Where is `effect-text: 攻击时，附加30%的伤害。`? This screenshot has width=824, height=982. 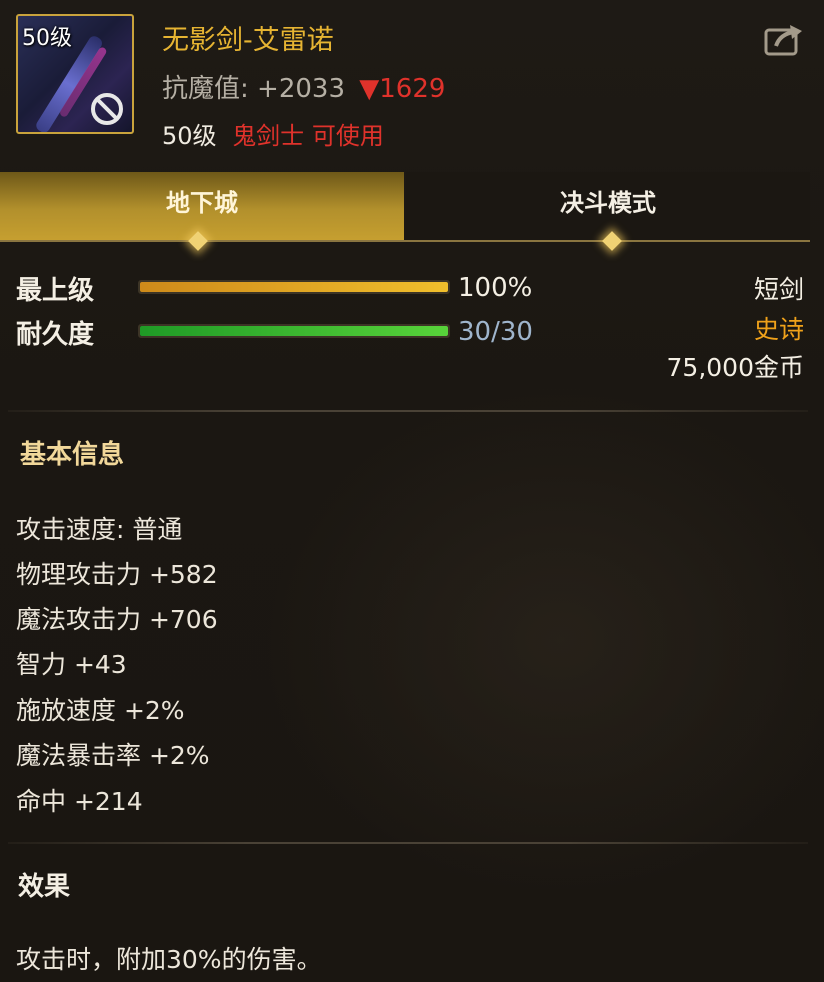
effect-text: 攻击时，附加30%的伤害。 is located at coordinates (169, 959).